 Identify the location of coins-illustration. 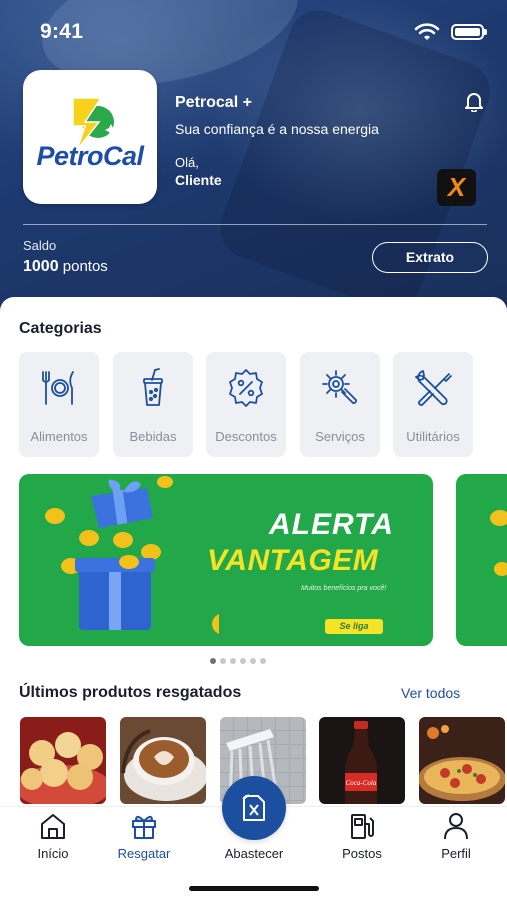
(498, 543).